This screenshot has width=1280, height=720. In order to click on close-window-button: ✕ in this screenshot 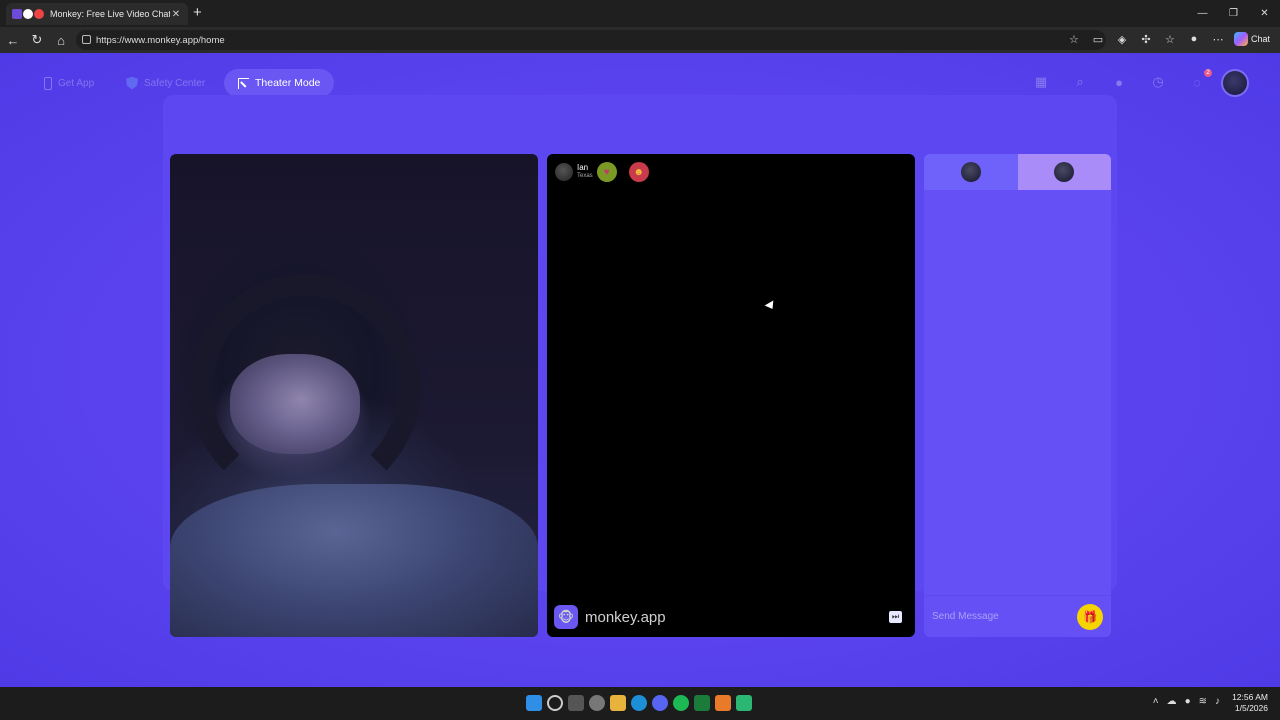, I will do `click(1264, 13)`.